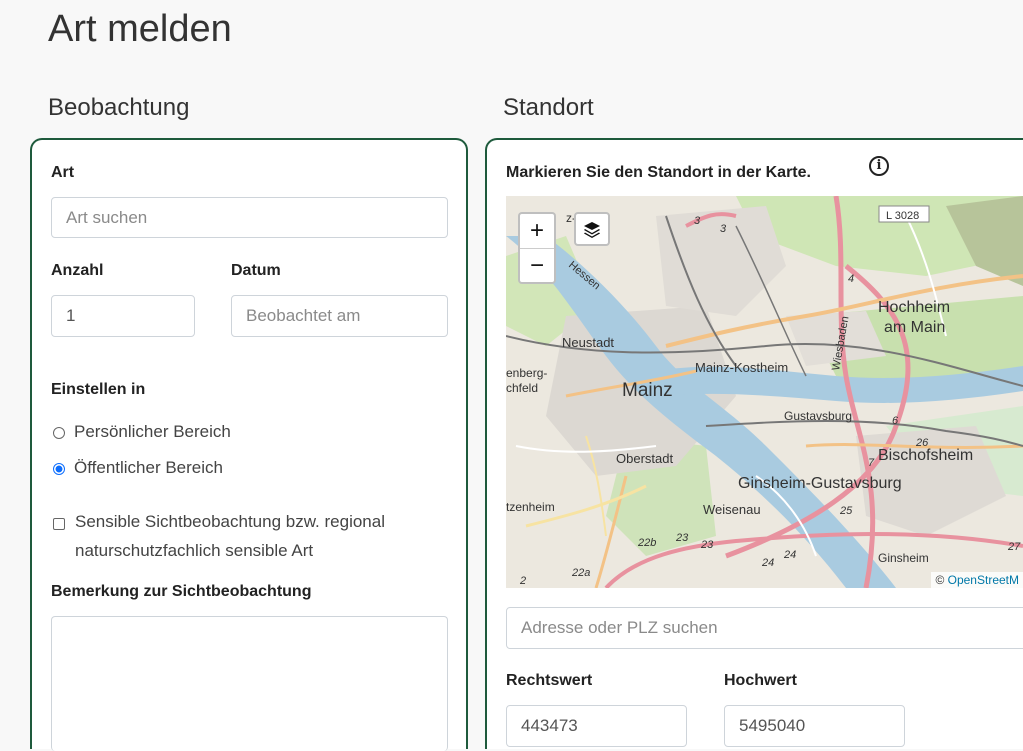 This screenshot has height=751, width=1023. Describe the element at coordinates (530, 507) in the screenshot. I see `map-label-tzenheim: tzenheim` at that location.